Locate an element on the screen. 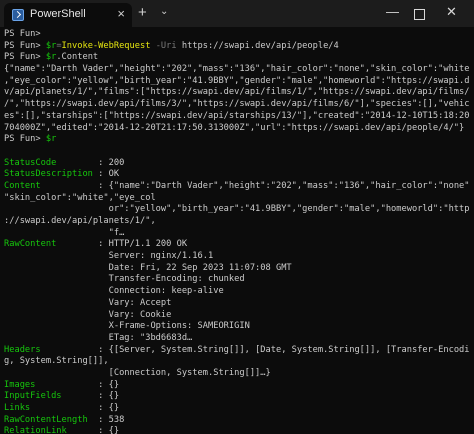  terminal-line: [Connection, System.String[]]…} is located at coordinates (237, 374).